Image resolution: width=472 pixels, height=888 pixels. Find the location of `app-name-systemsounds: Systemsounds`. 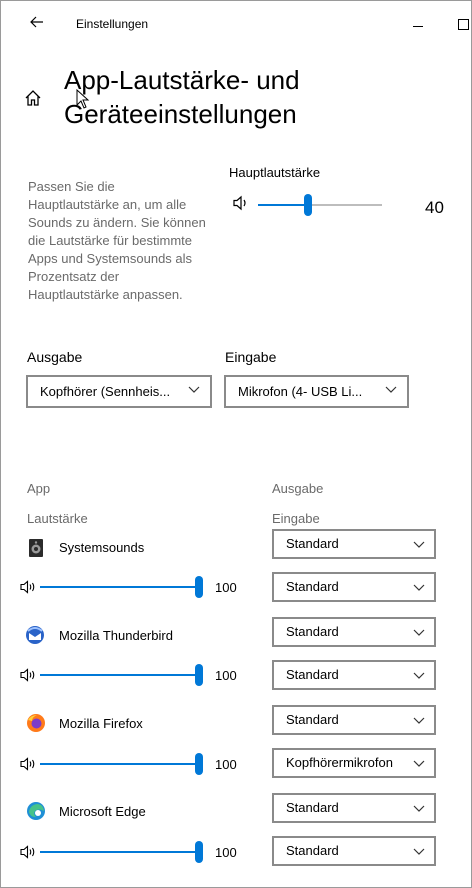

app-name-systemsounds: Systemsounds is located at coordinates (102, 547).